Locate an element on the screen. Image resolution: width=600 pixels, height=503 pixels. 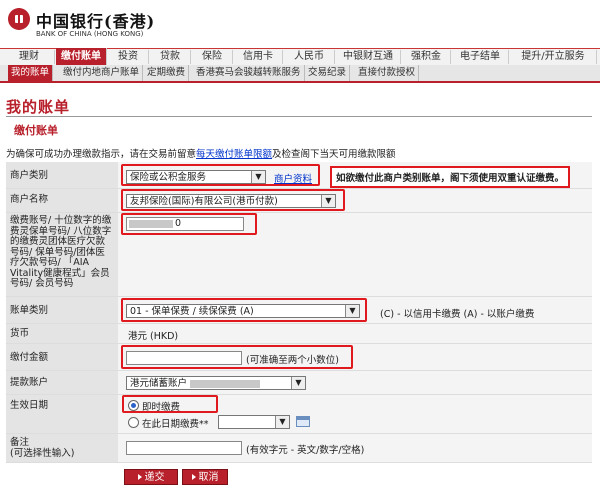
logo-english-name: BANK OF CHINA (HONG KONG) is located at coordinates (90, 34).